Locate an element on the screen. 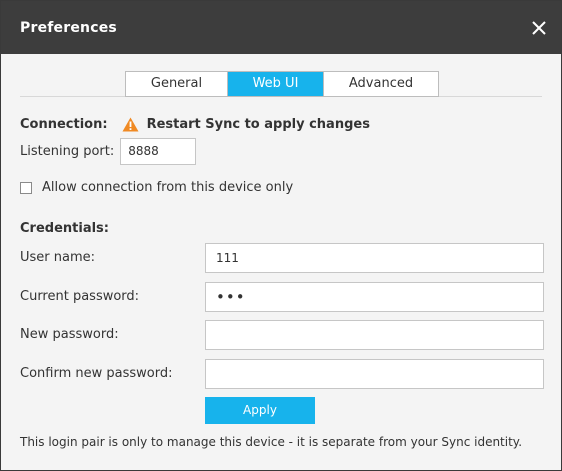  allow-local-checkbox is located at coordinates (26, 187).